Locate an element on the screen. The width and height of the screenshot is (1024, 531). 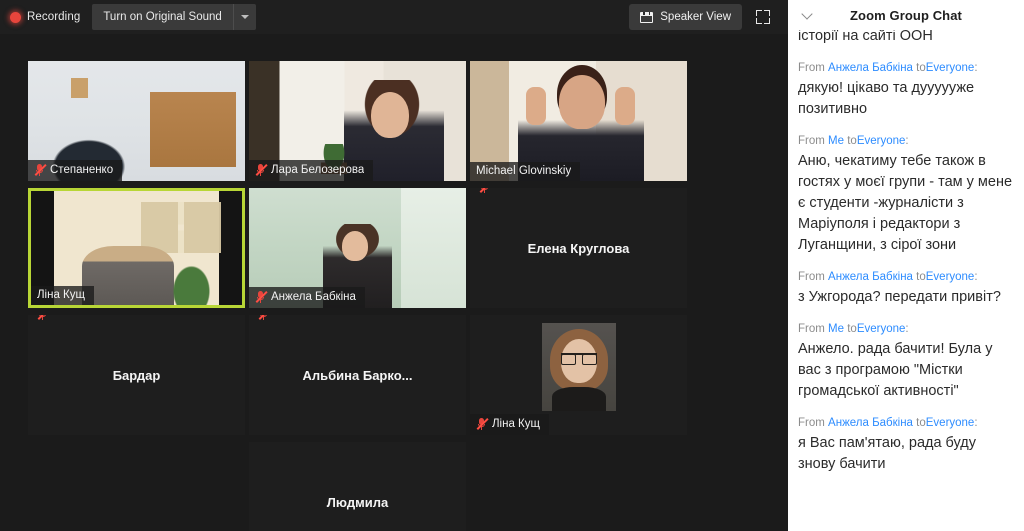
record-dot-icon is located at coordinates (15, 17).